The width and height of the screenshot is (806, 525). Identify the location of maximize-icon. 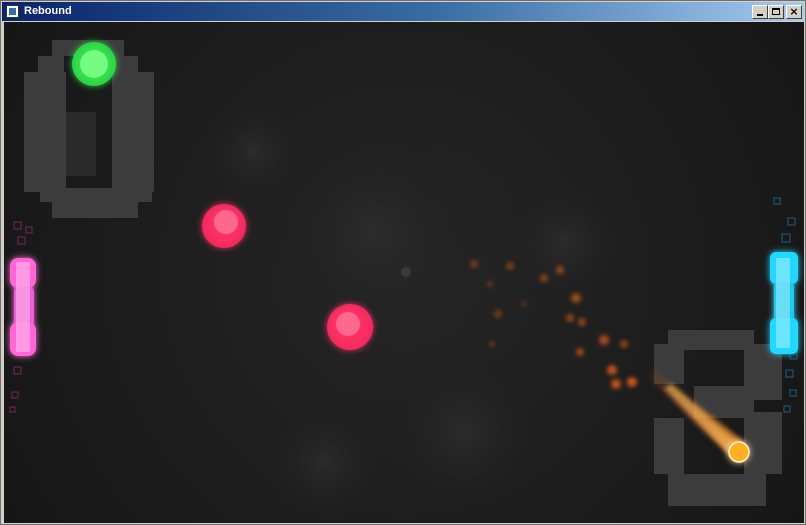
(776, 11).